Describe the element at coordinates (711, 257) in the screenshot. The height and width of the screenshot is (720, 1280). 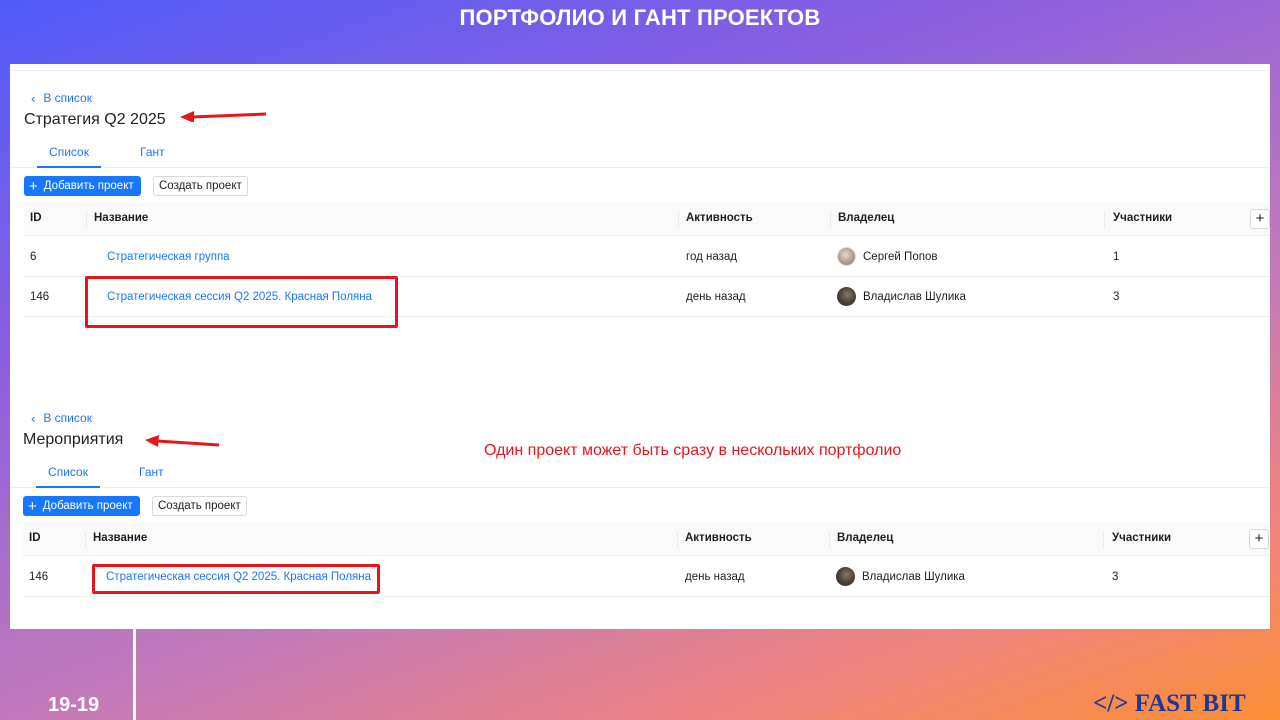
I see `cell-activity: год назад` at that location.